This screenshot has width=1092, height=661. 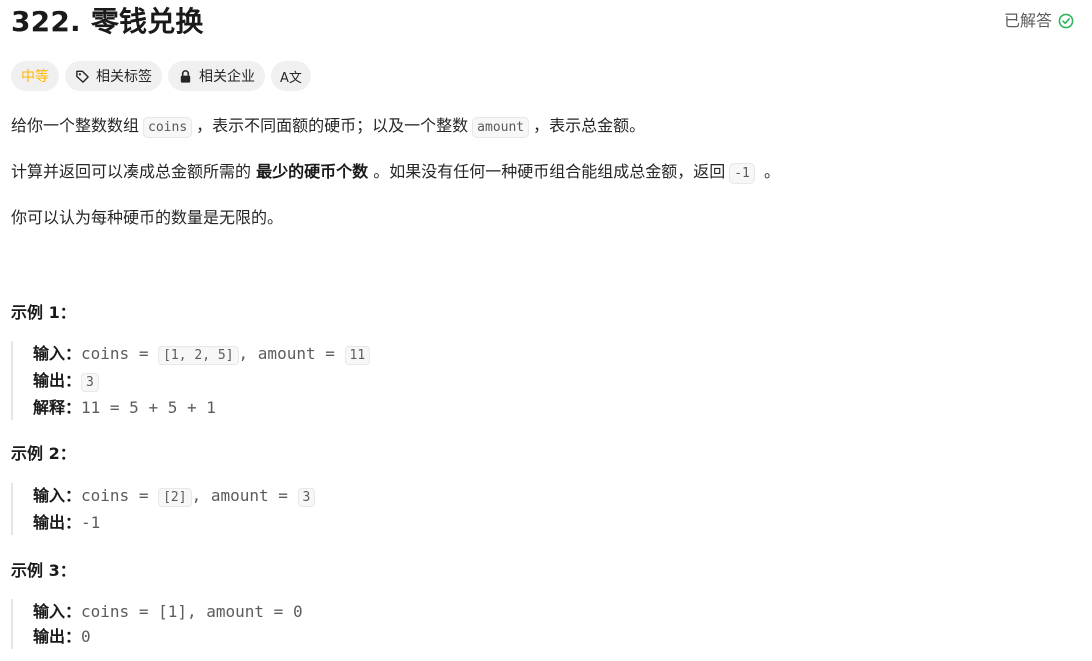 I want to click on solved-status: 已解答, so click(x=1039, y=21).